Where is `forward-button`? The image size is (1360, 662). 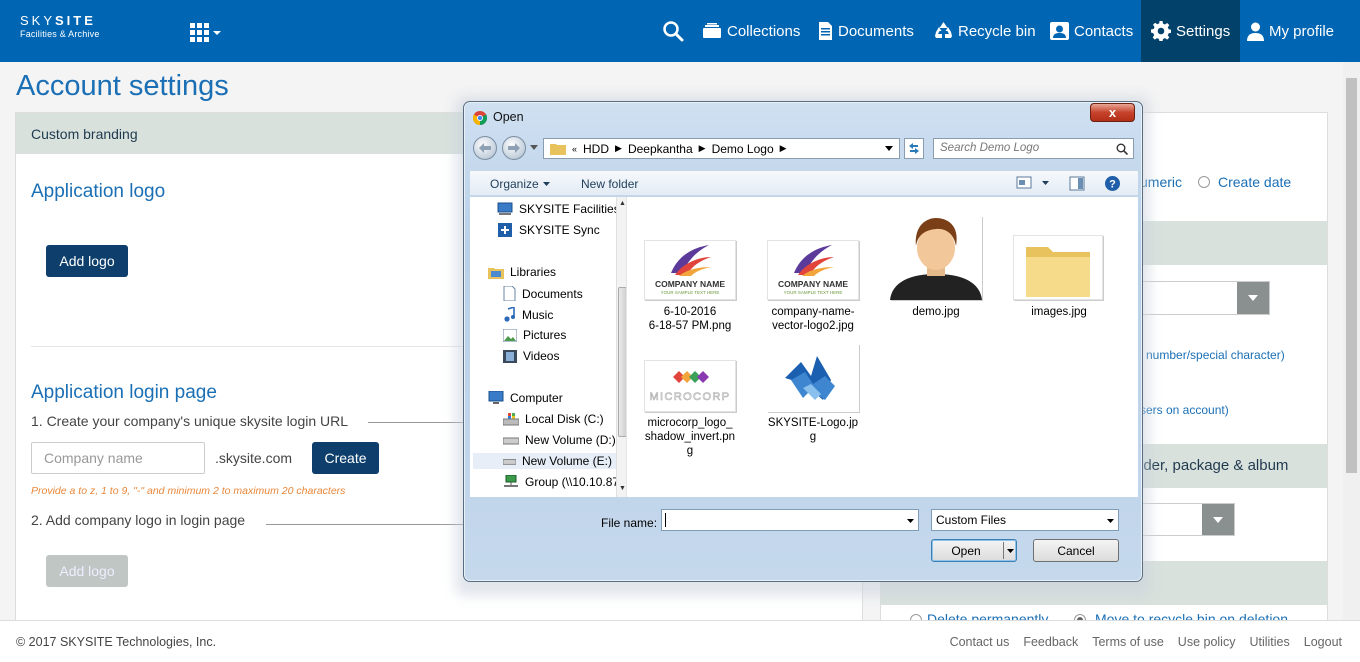 forward-button is located at coordinates (514, 148).